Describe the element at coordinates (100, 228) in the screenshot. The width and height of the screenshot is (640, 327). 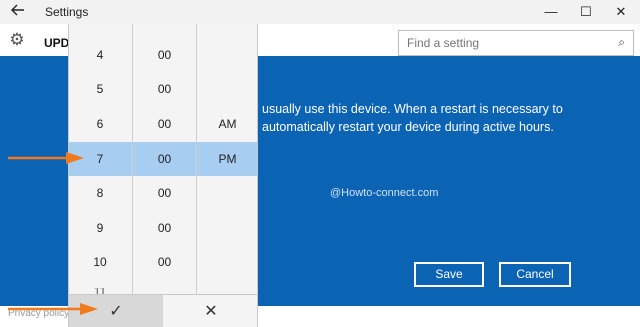
I see `hour-option: 9` at that location.